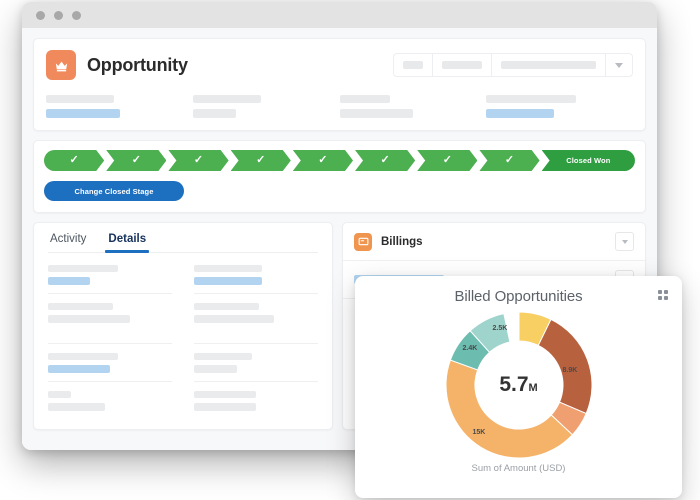 The image size is (700, 500). I want to click on stage-step-6: ✓, so click(385, 160).